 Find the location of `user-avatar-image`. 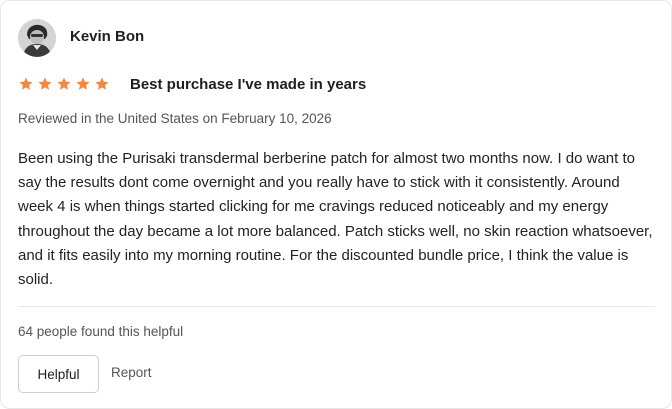

user-avatar-image is located at coordinates (37, 38).